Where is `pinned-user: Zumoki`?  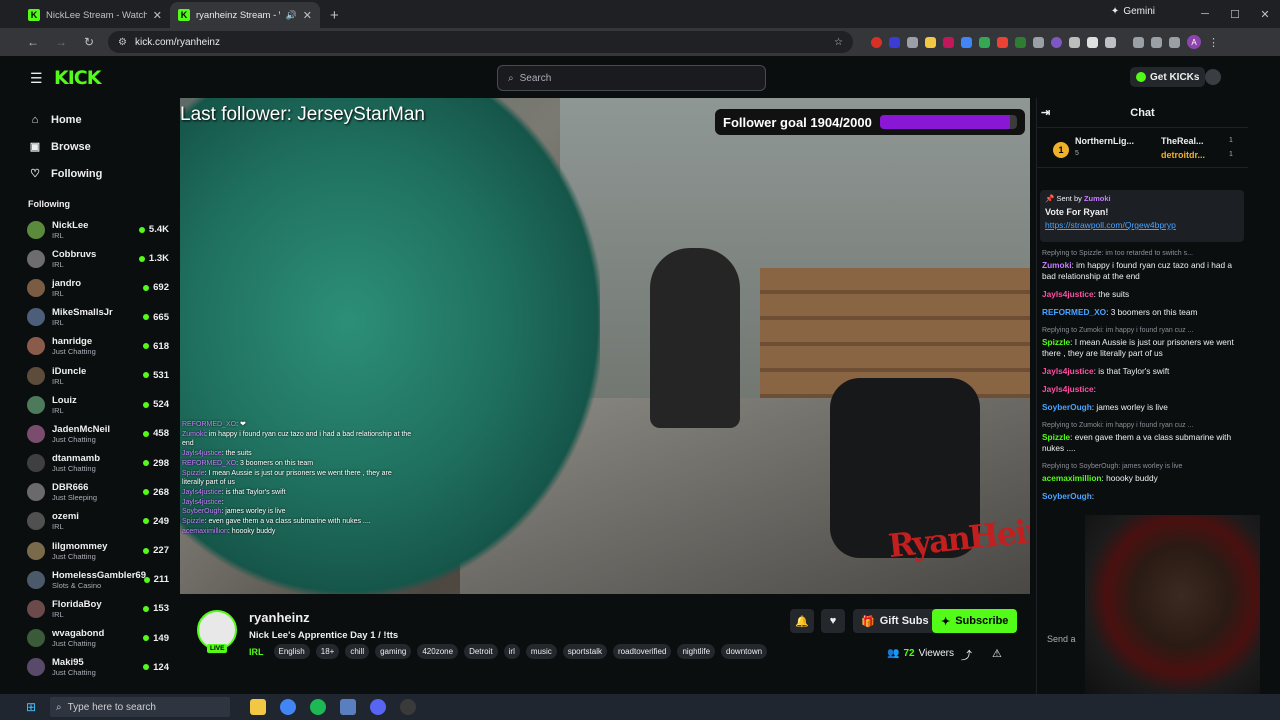 pinned-user: Zumoki is located at coordinates (1097, 198).